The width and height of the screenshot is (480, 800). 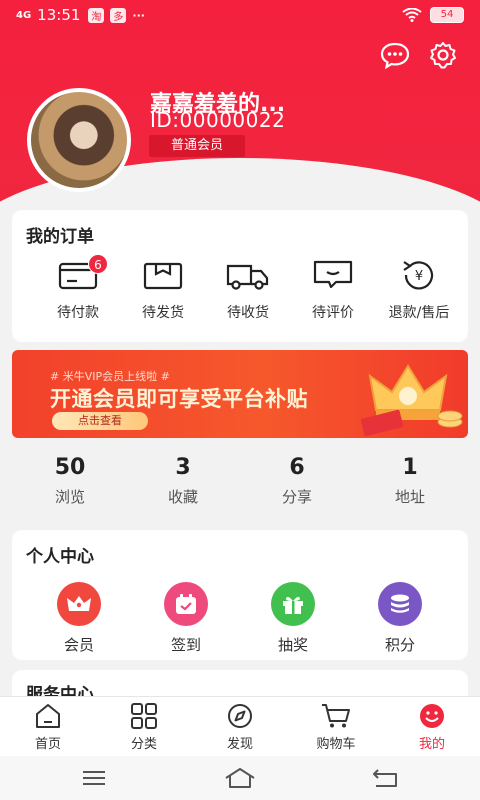 I want to click on status-bar: 4G 13:51 淘 多 ··· 54, so click(x=240, y=15).